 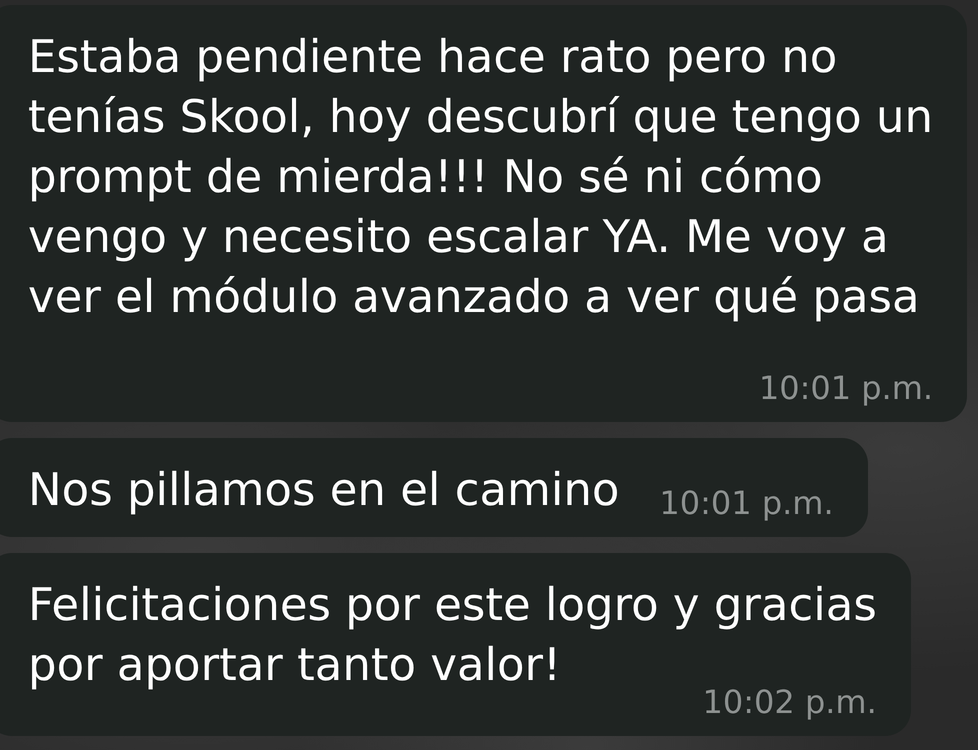 I want to click on message-text: Nos pillamos en el camino, so click(x=324, y=490).